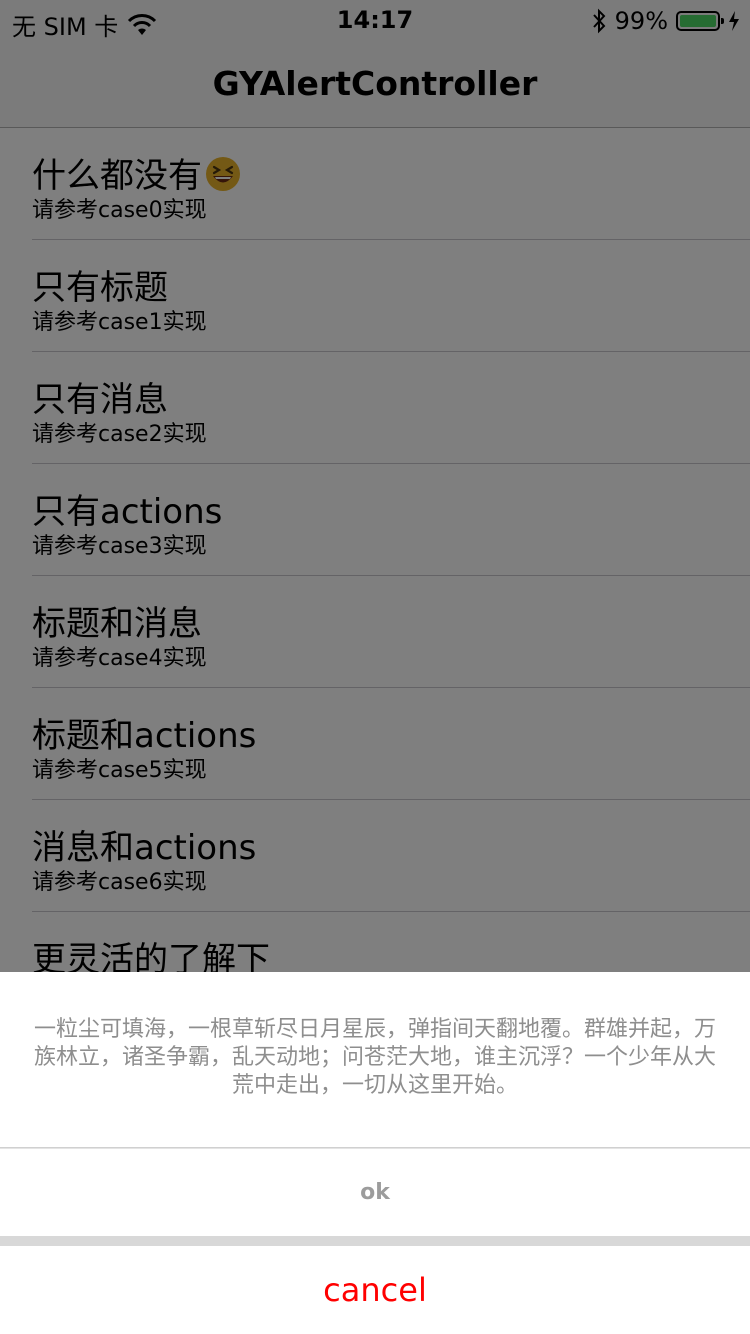 Image resolution: width=750 pixels, height=1334 pixels. I want to click on sheet-separator, so click(375, 1241).